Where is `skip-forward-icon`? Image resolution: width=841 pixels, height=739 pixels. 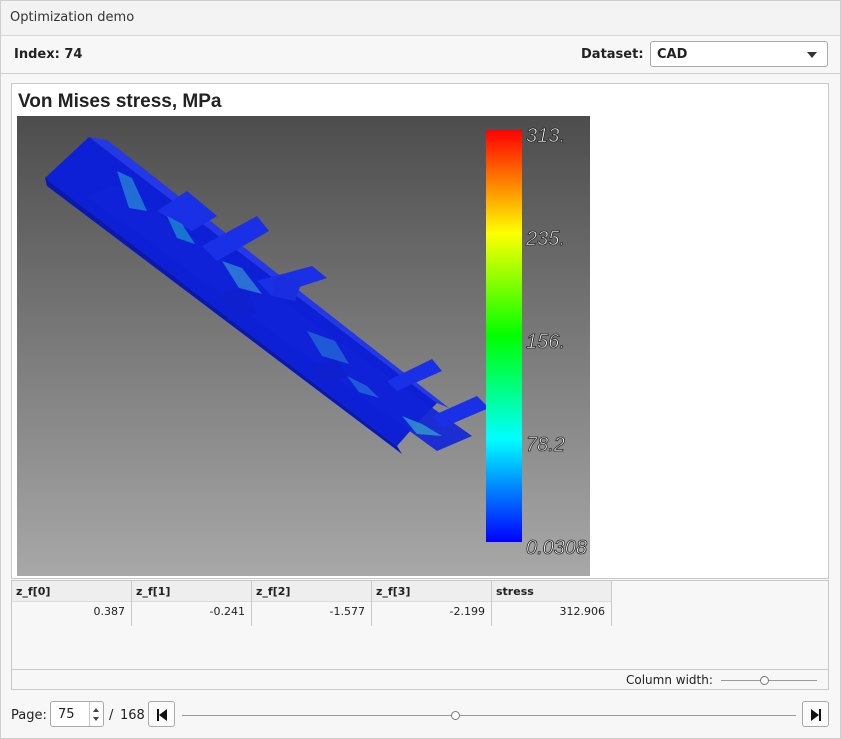
skip-forward-icon is located at coordinates (816, 715).